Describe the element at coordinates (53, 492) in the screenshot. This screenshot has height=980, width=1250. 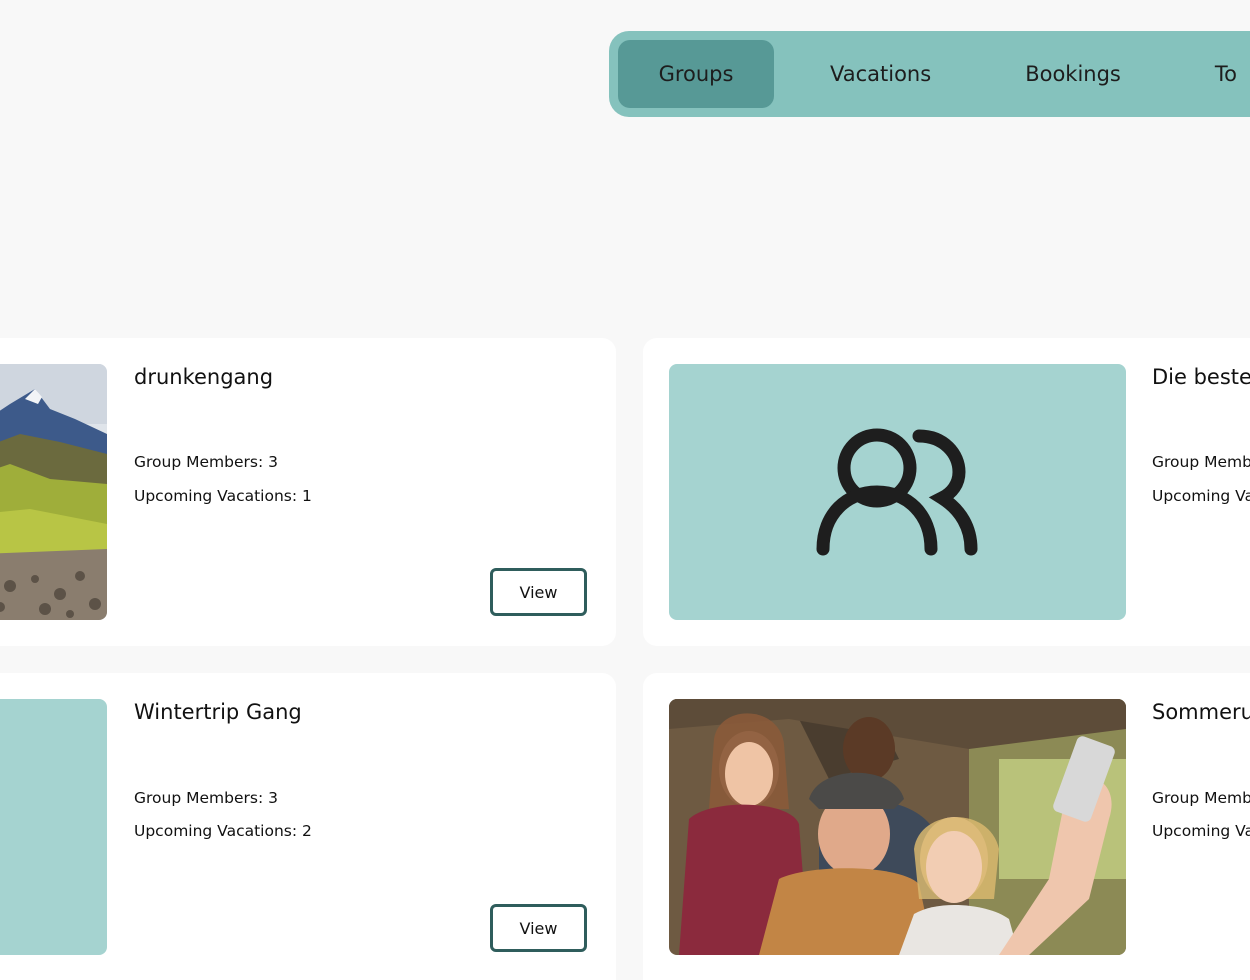
I see `mountain-landscape-photo` at that location.